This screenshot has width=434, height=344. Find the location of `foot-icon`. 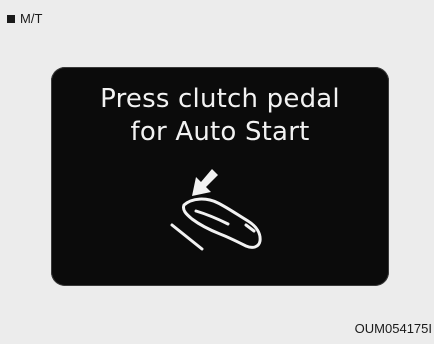

foot-icon is located at coordinates (222, 223).